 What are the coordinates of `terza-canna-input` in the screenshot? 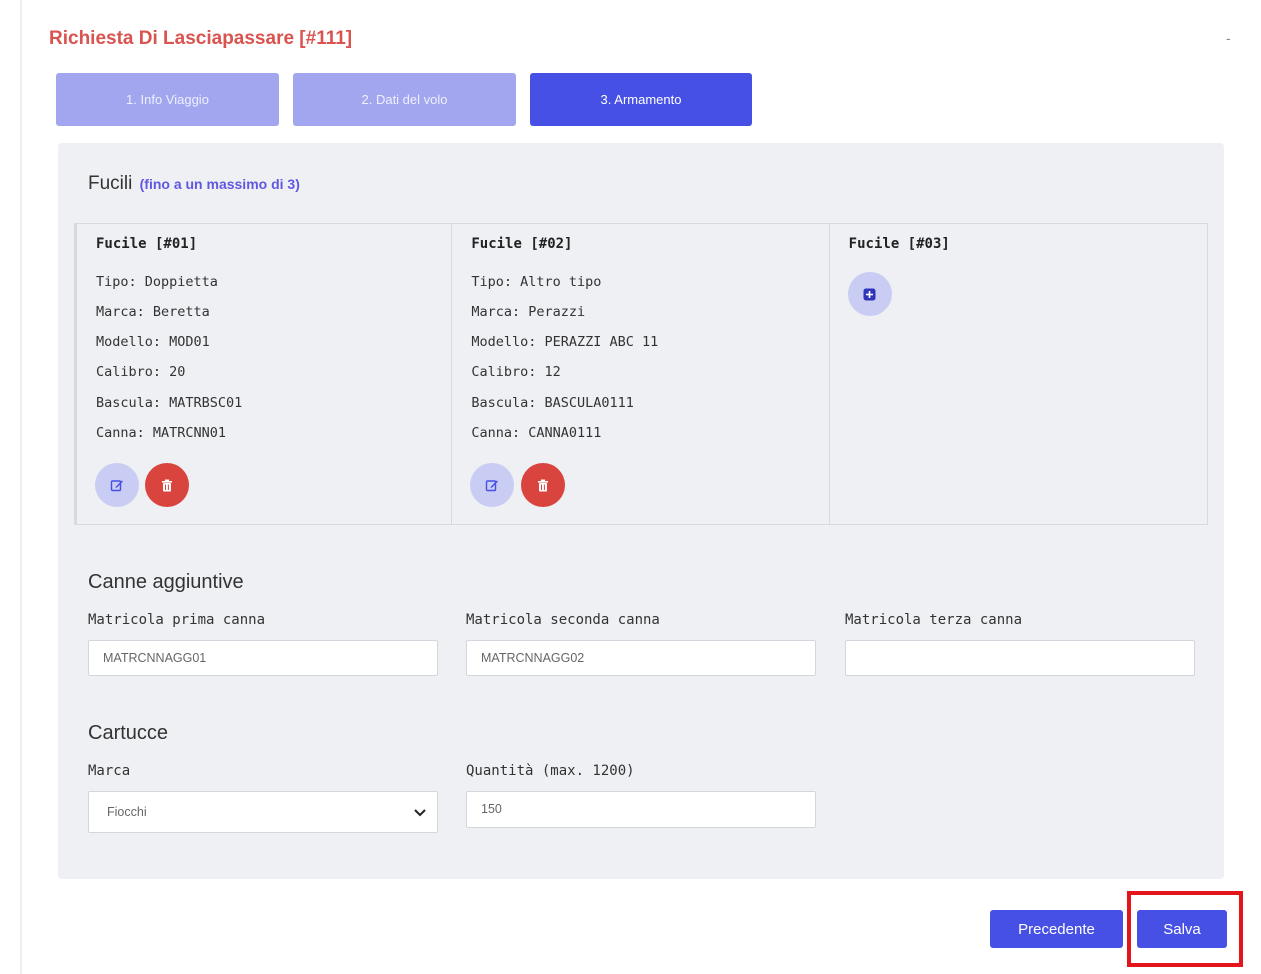 It's located at (1020, 658).